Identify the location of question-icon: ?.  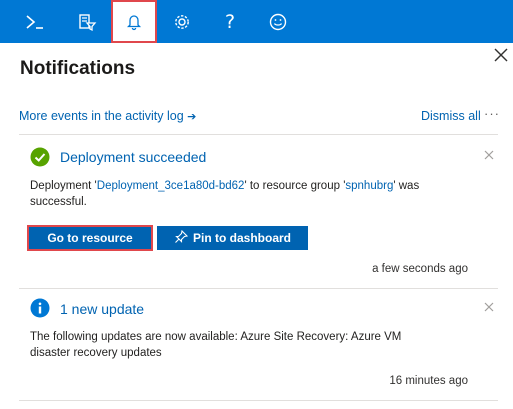
(230, 21).